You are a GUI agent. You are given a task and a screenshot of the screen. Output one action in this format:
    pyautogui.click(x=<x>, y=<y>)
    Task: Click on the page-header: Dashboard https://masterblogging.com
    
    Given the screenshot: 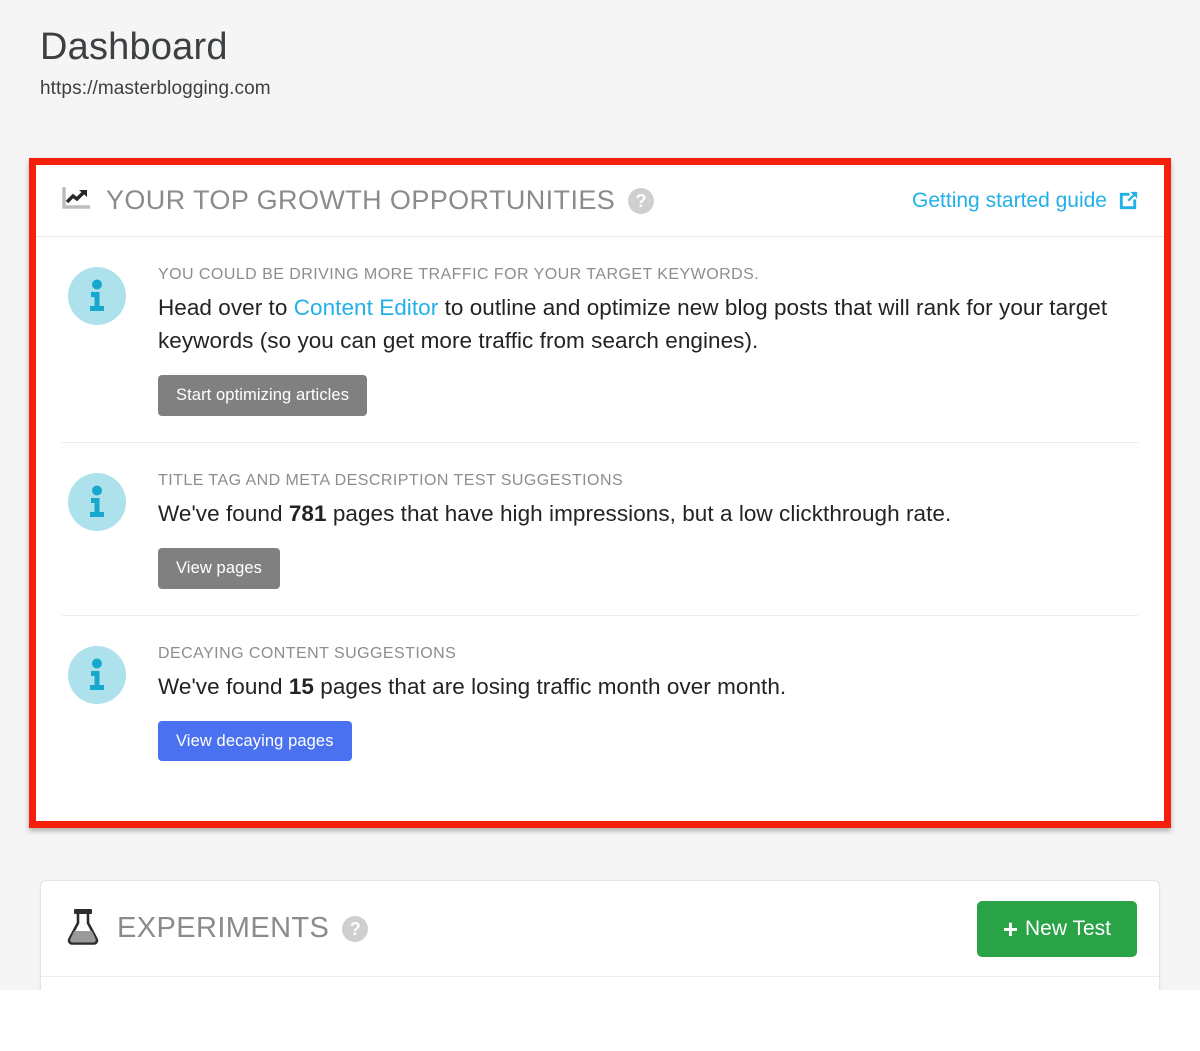 What is the action you would take?
    pyautogui.click(x=600, y=50)
    